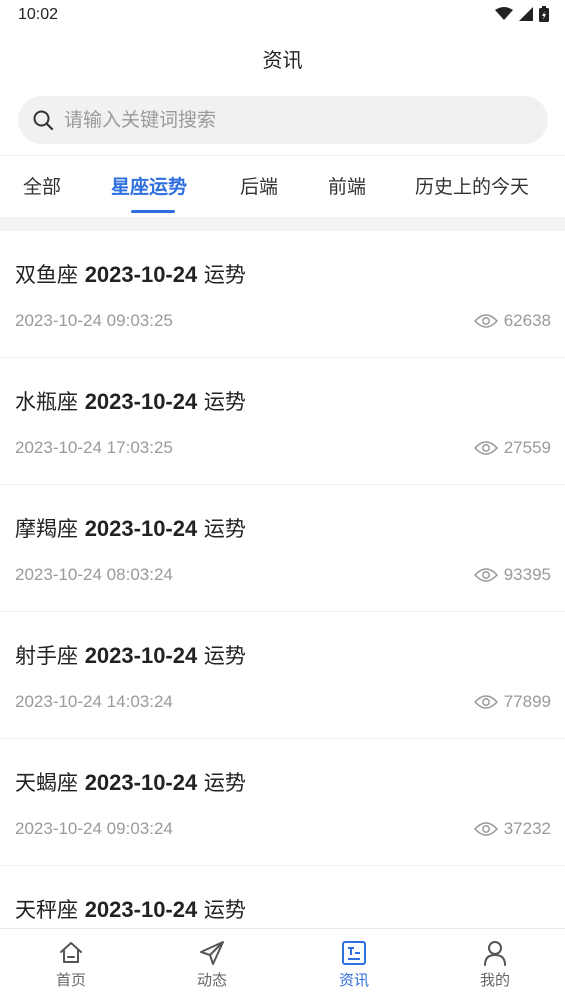 This screenshot has width=565, height=1004. I want to click on search-input, so click(284, 120).